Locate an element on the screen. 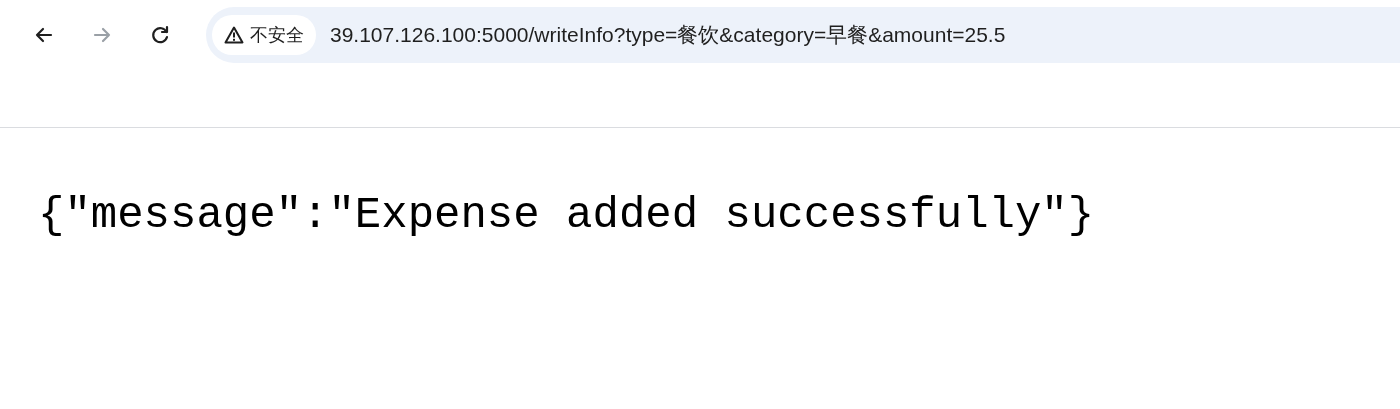  address-bar: 不安全 39.107.126.100:5000/writeInfo?type=餐饮&category=早餐&amount=25.5 is located at coordinates (803, 35).